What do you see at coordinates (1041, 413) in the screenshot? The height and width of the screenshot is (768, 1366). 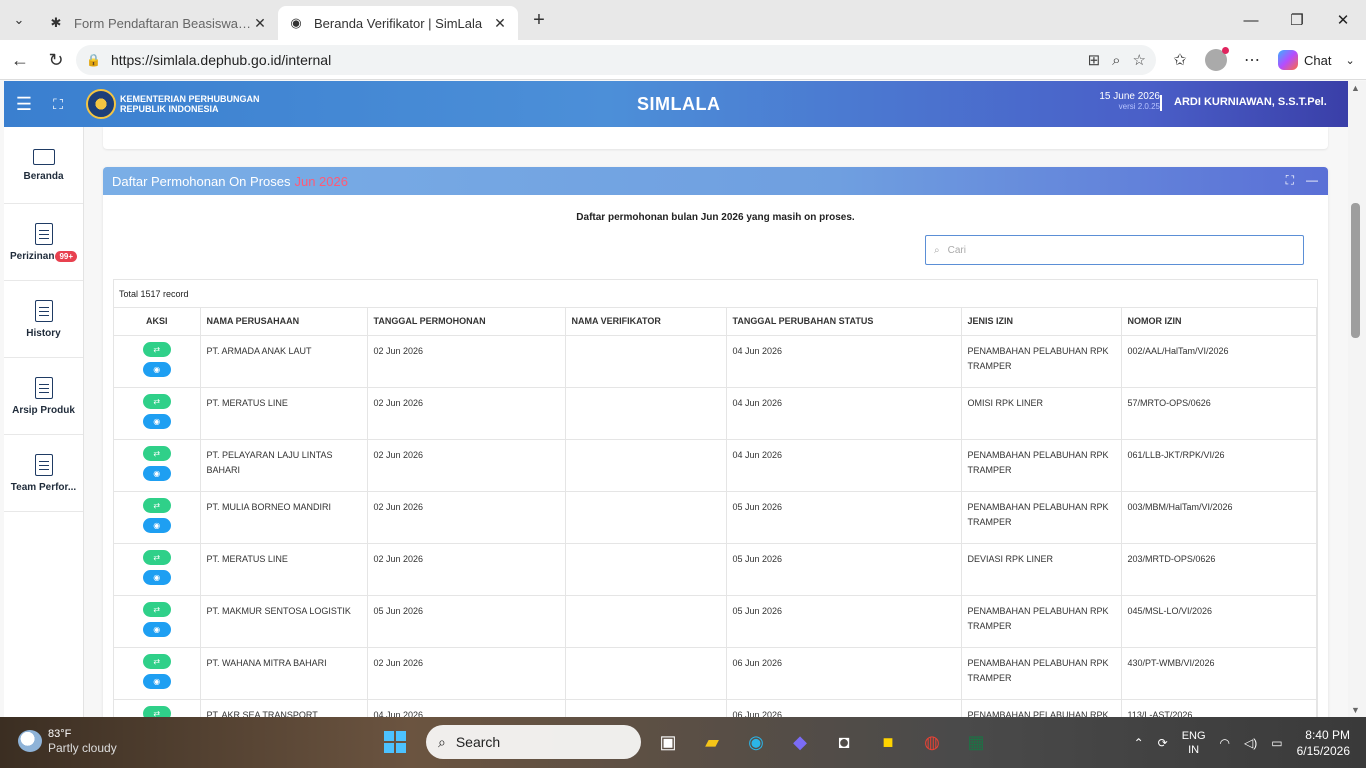 I see `permit-type-cell: OMISI RPK LINER` at bounding box center [1041, 413].